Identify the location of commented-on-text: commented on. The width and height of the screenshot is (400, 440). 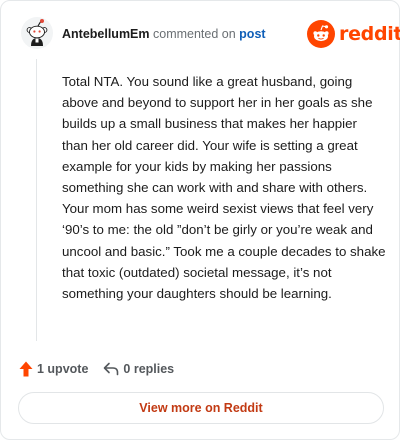
(194, 34).